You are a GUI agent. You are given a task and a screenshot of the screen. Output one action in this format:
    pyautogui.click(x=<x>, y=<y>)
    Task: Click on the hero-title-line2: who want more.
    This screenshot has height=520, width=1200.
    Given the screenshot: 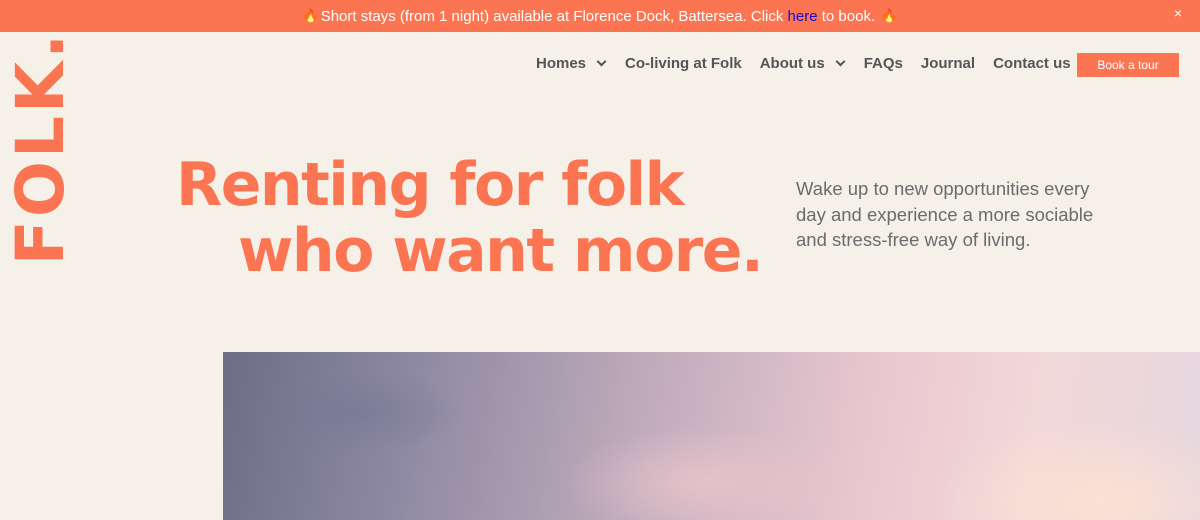 What is the action you would take?
    pyautogui.click(x=501, y=251)
    